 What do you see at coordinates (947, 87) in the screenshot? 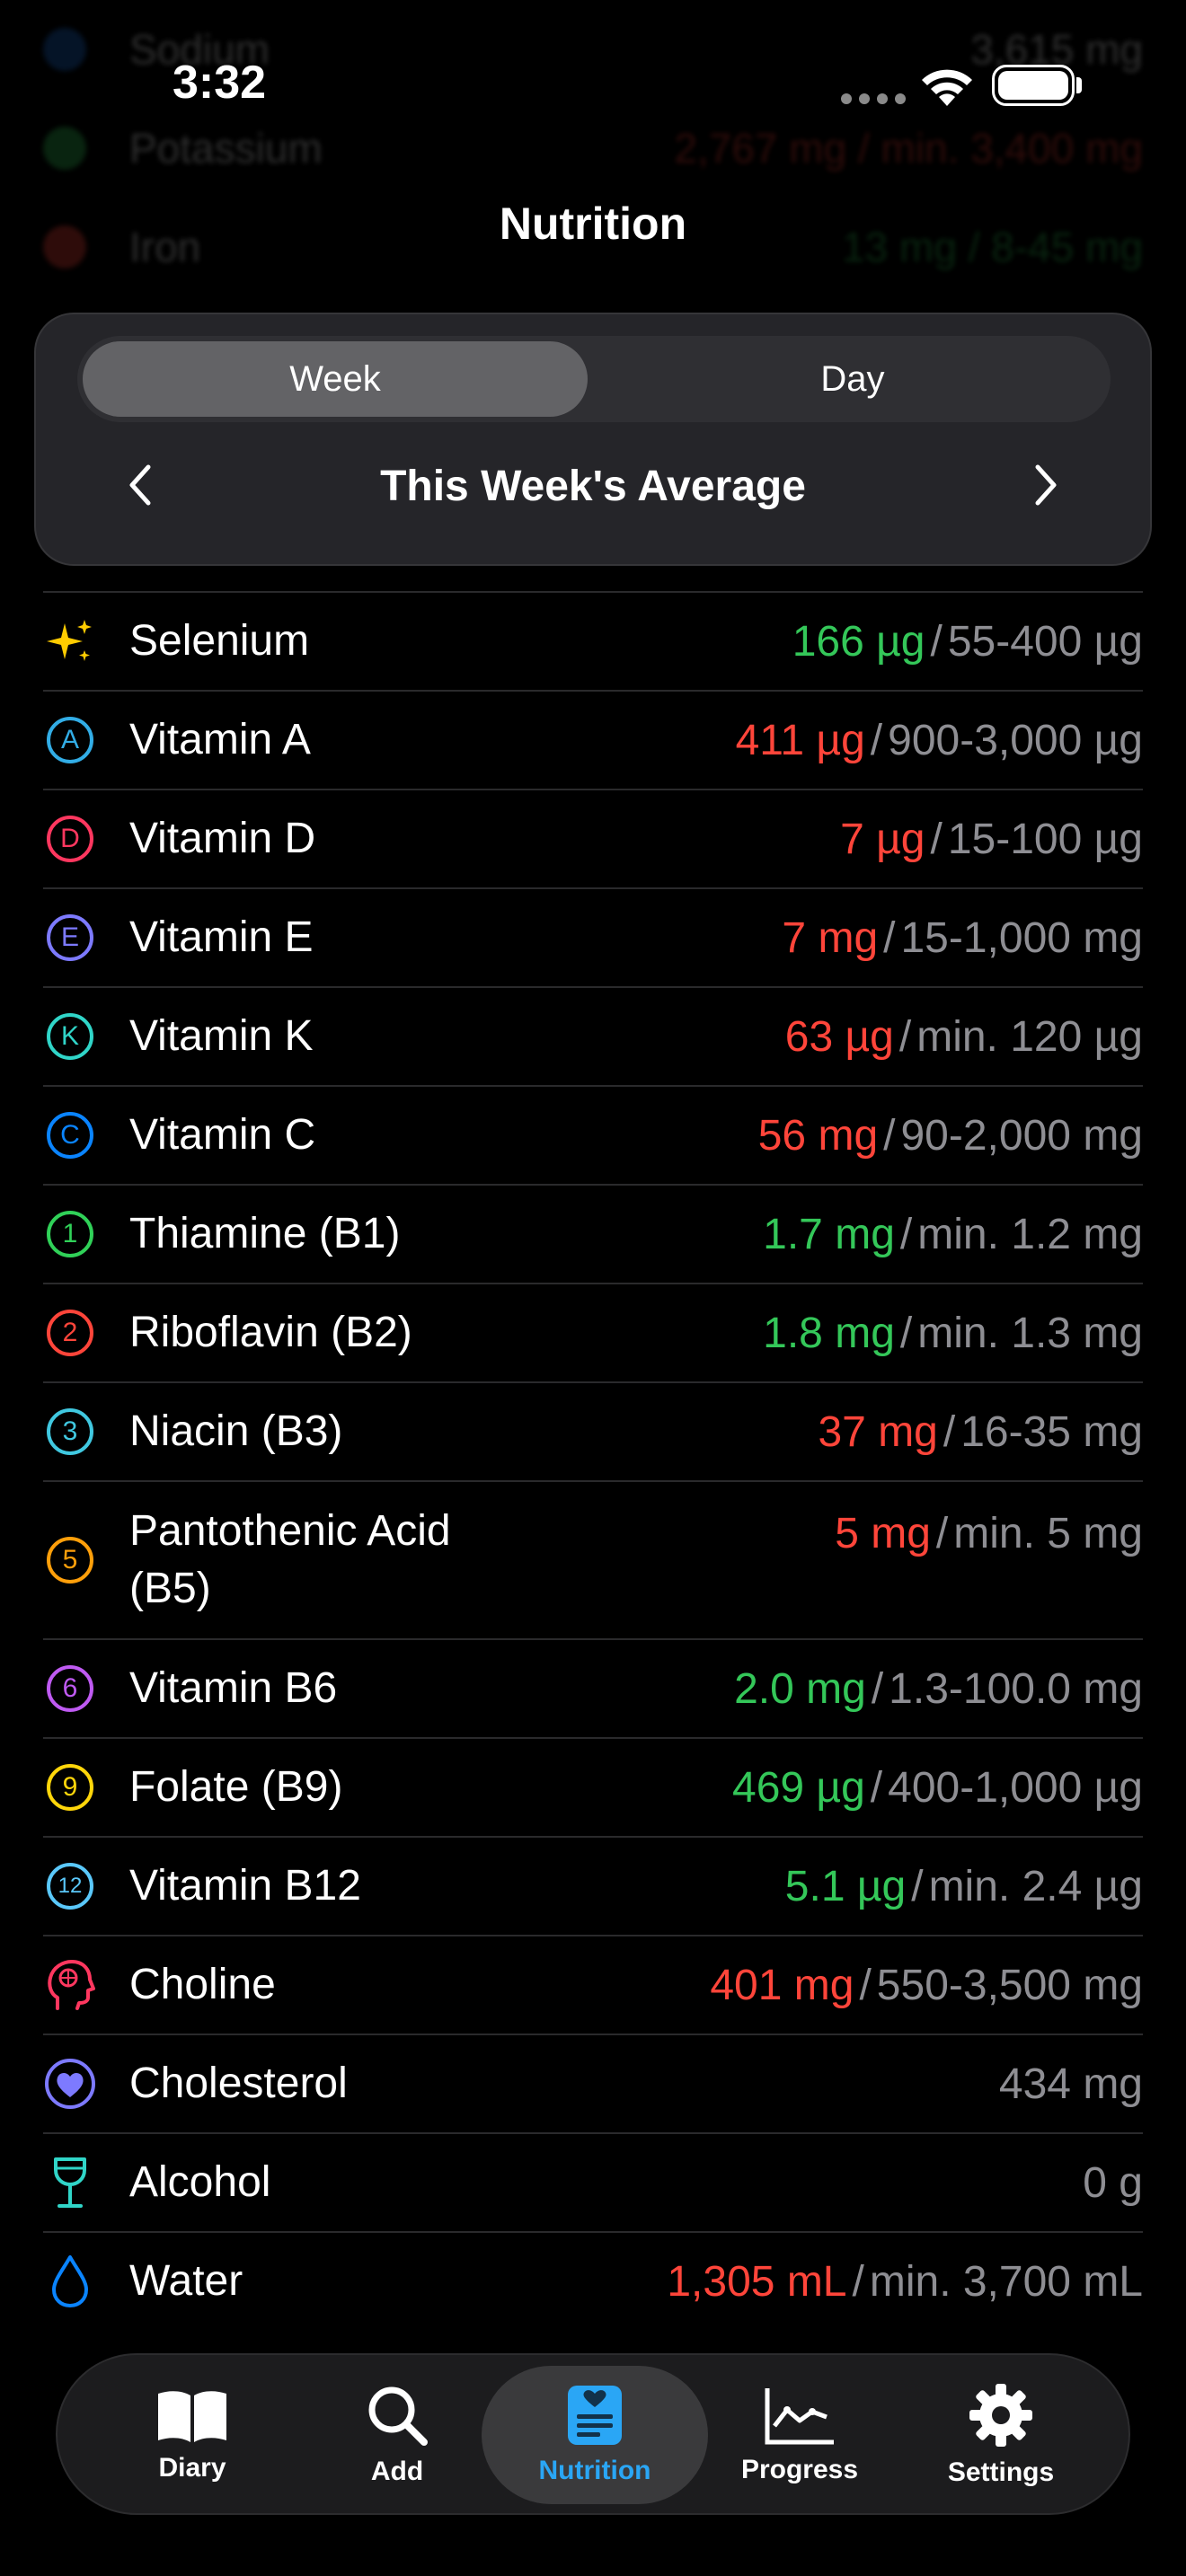
I see `wifi-icon` at bounding box center [947, 87].